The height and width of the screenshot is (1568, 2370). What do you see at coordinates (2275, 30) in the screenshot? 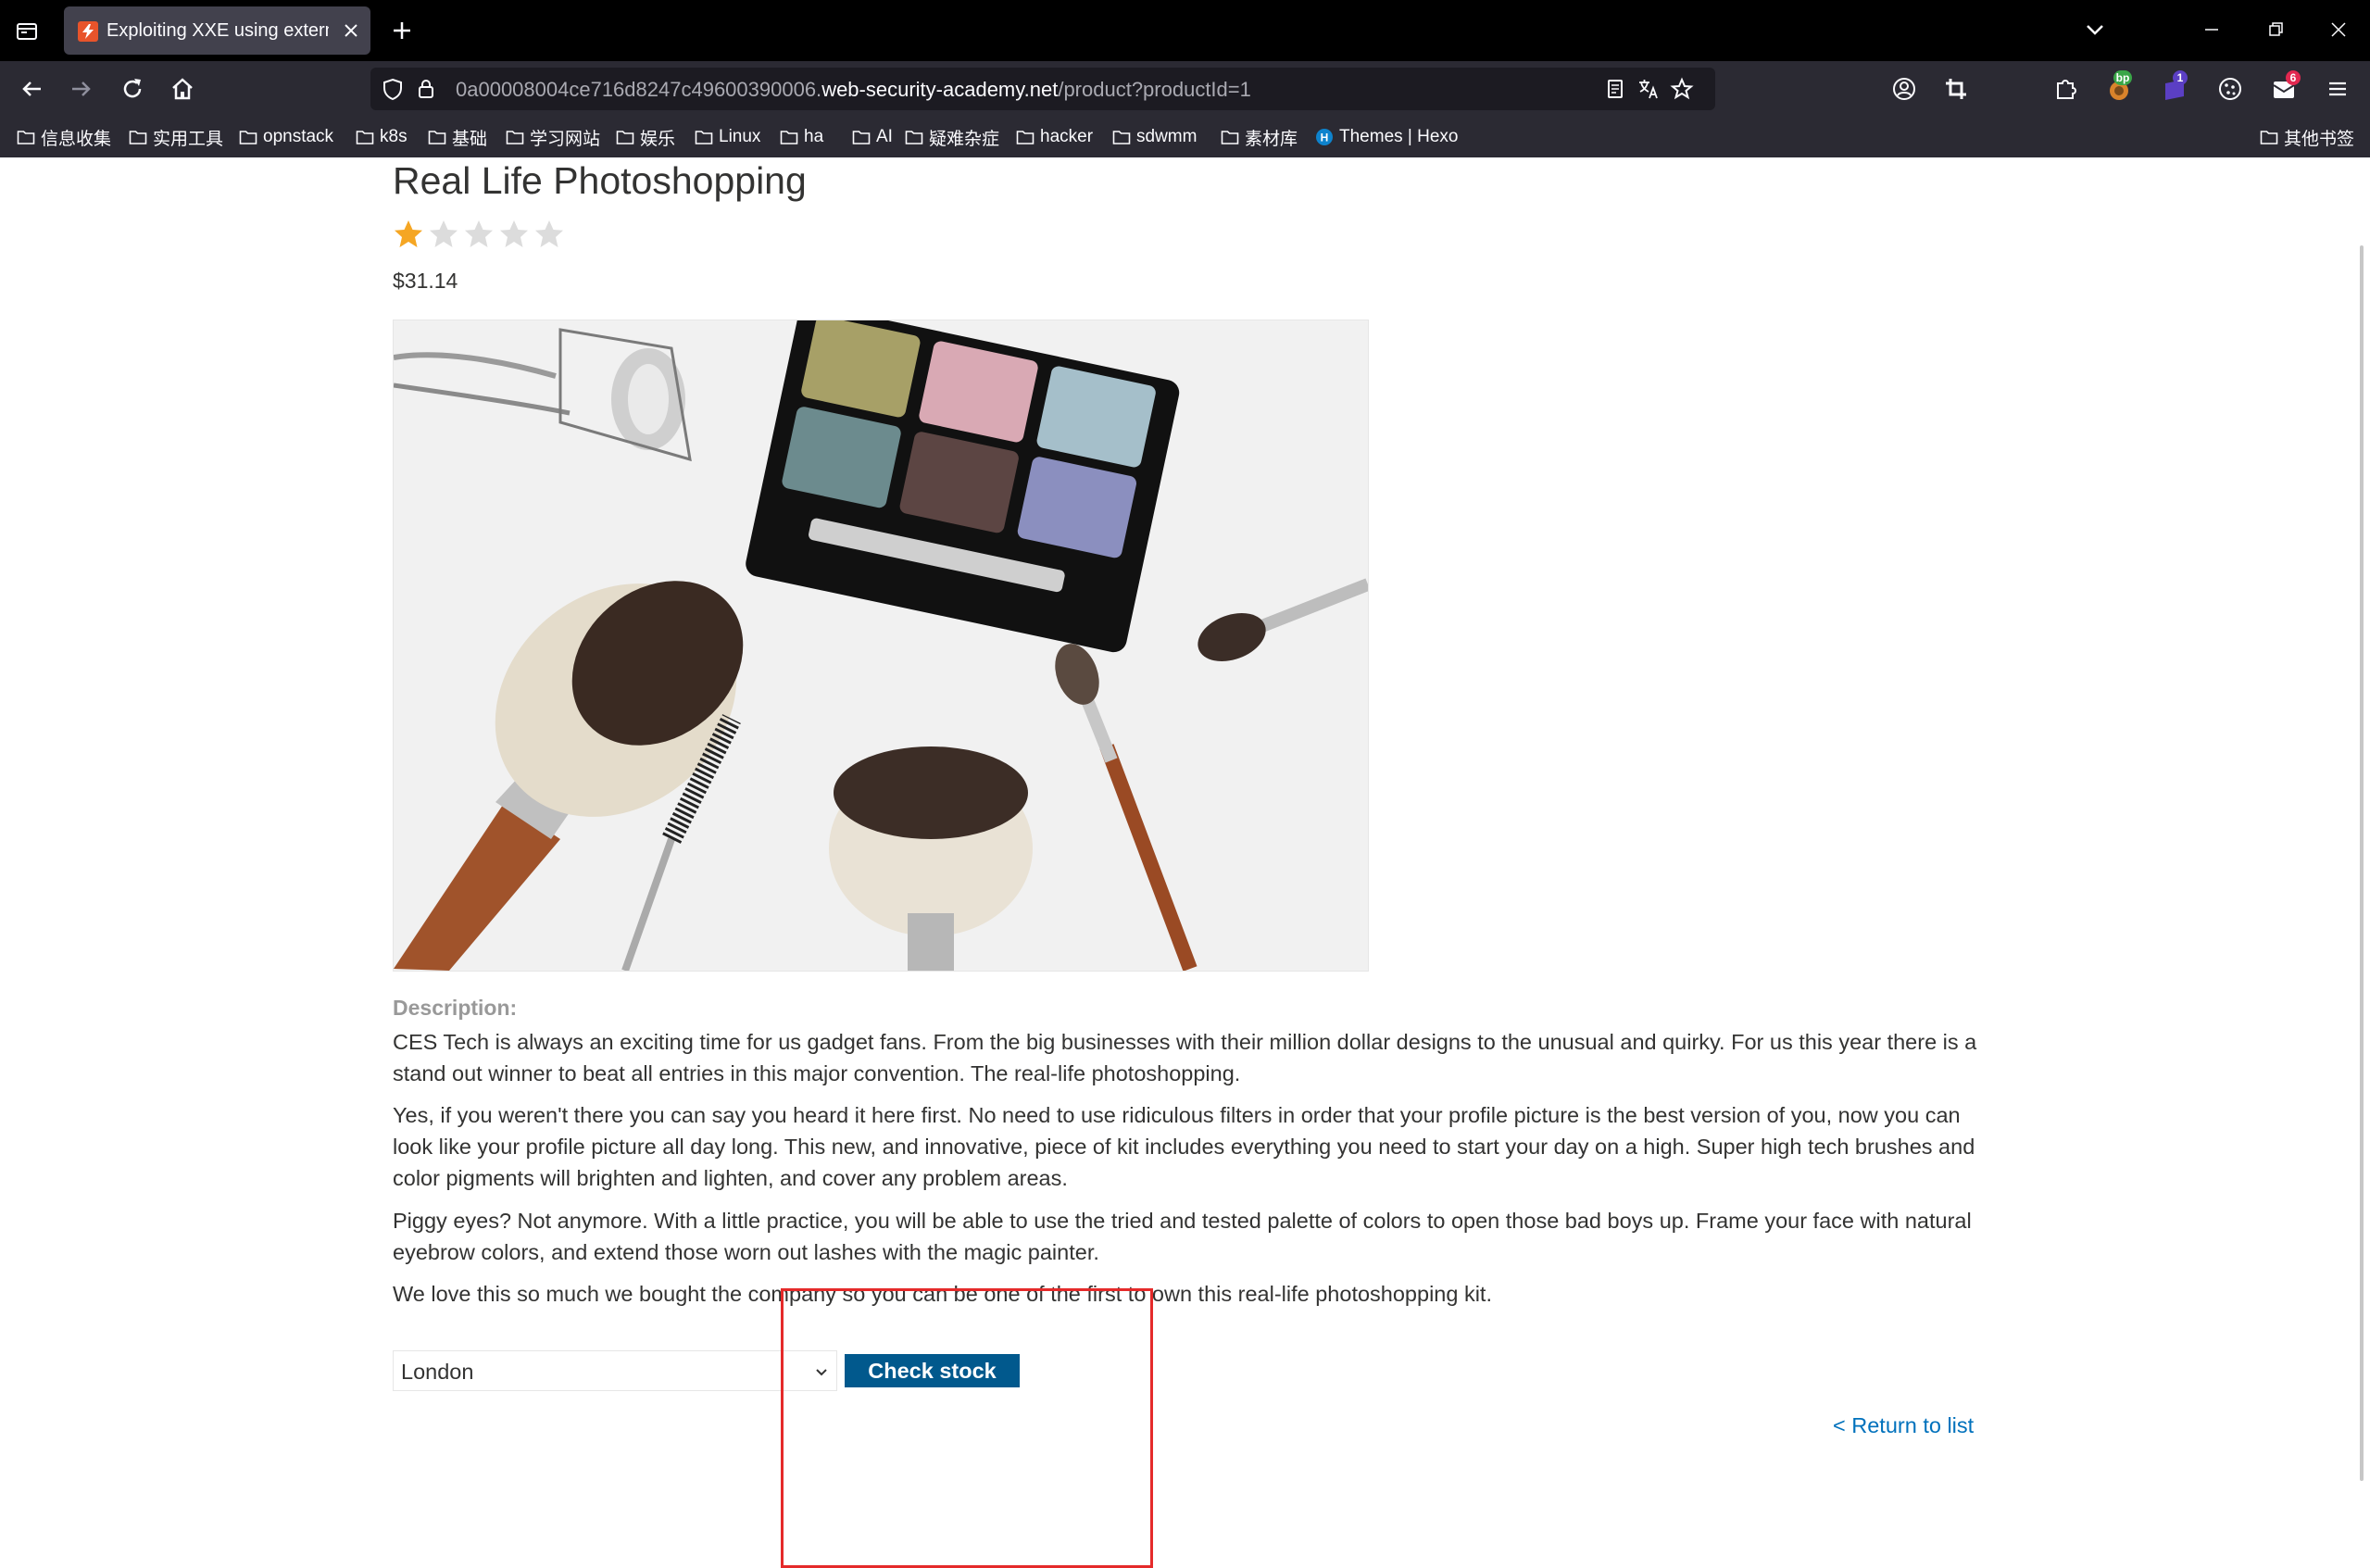
I see `restore-icon` at bounding box center [2275, 30].